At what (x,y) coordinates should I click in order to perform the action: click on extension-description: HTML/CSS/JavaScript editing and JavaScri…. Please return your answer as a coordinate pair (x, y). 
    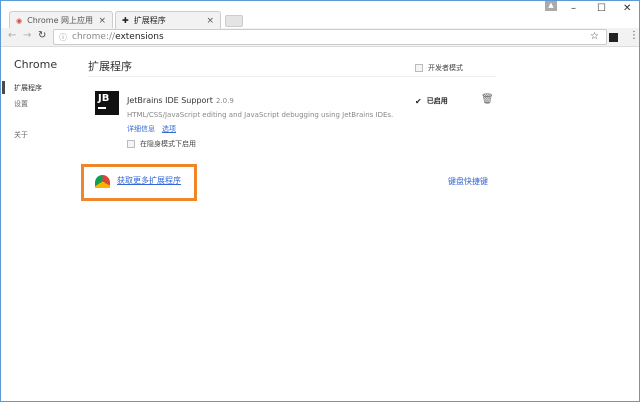
    Looking at the image, I should click on (260, 115).